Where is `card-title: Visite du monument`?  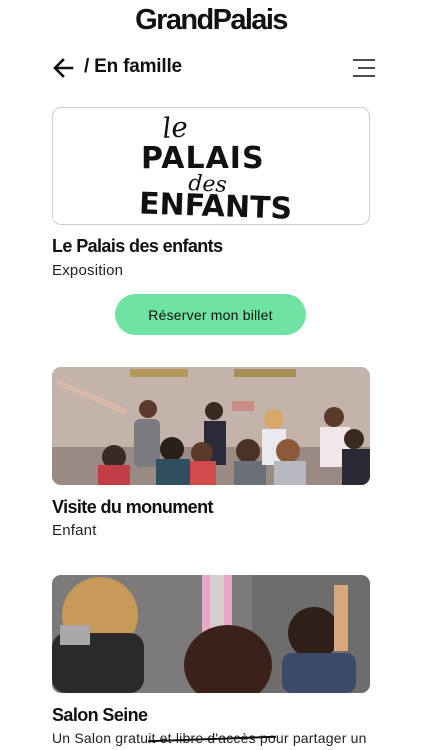 card-title: Visite du monument is located at coordinates (132, 507).